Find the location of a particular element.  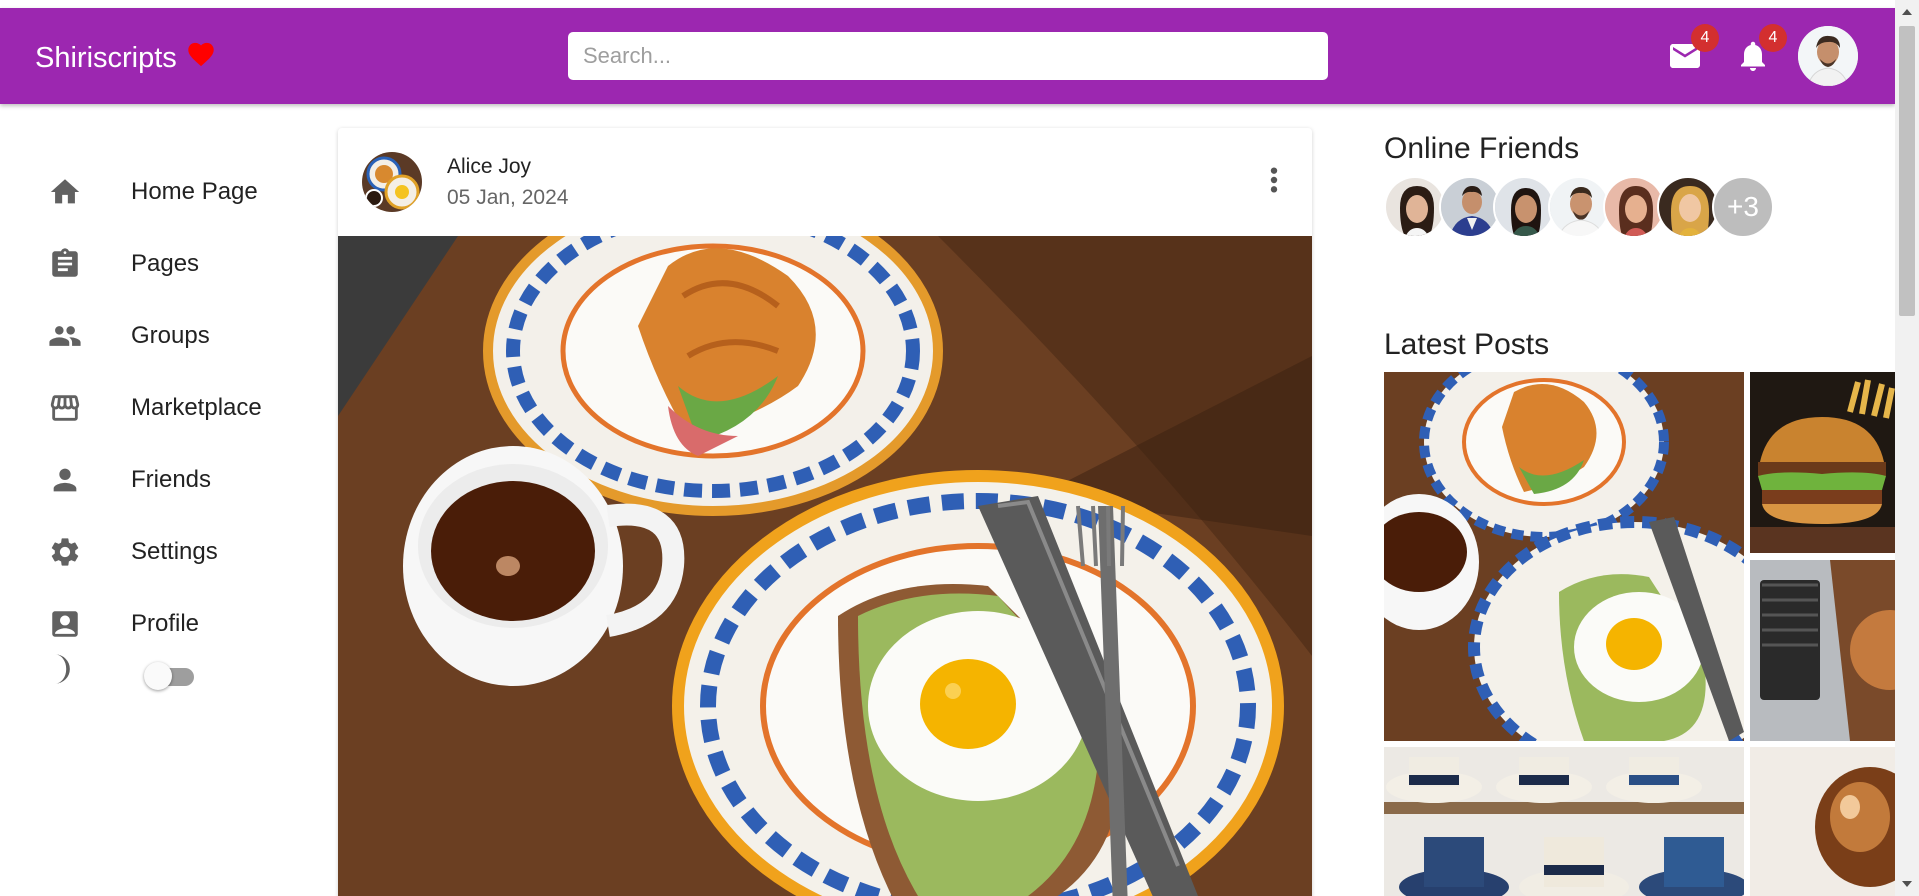

post-more-button is located at coordinates (1274, 180).